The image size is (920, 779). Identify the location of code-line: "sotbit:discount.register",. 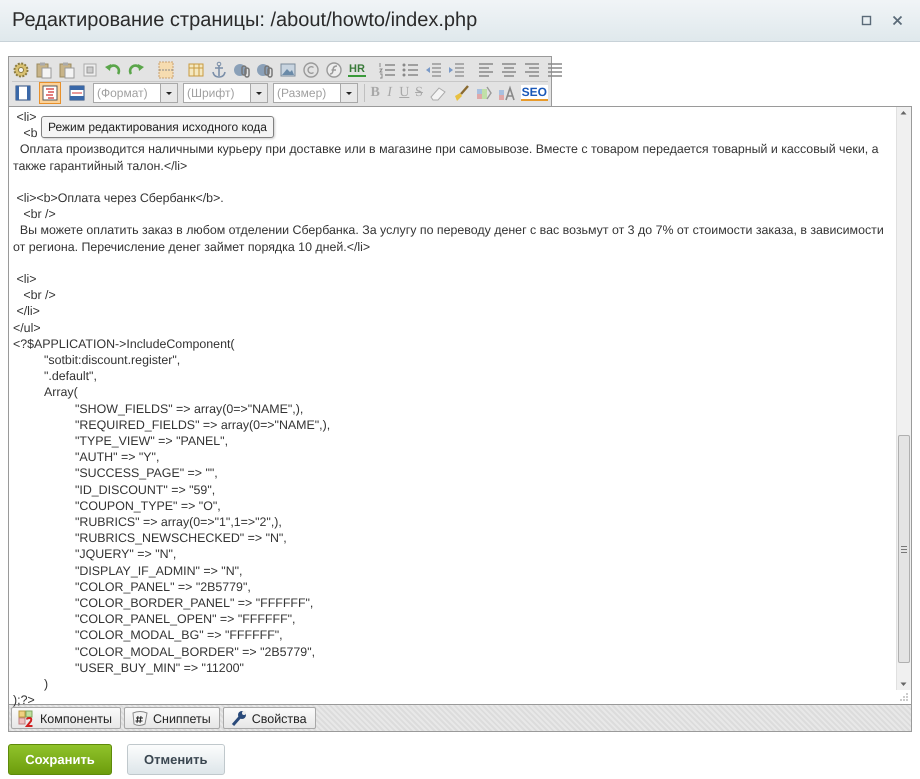
(111, 360).